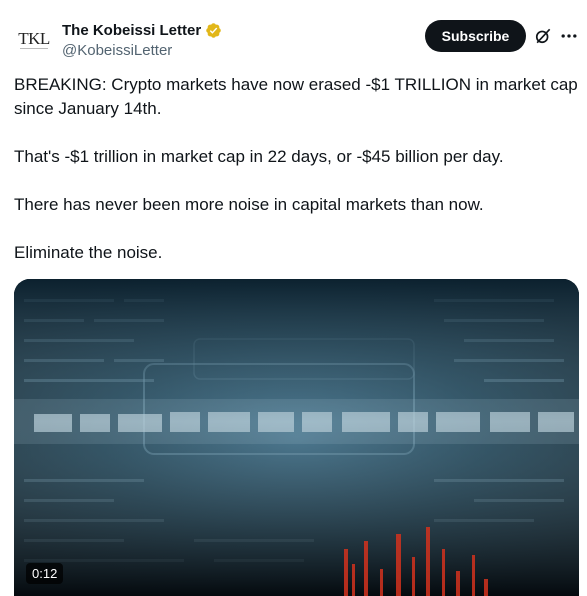  Describe the element at coordinates (34, 48) in the screenshot. I see `avatar-logo-rule` at that location.